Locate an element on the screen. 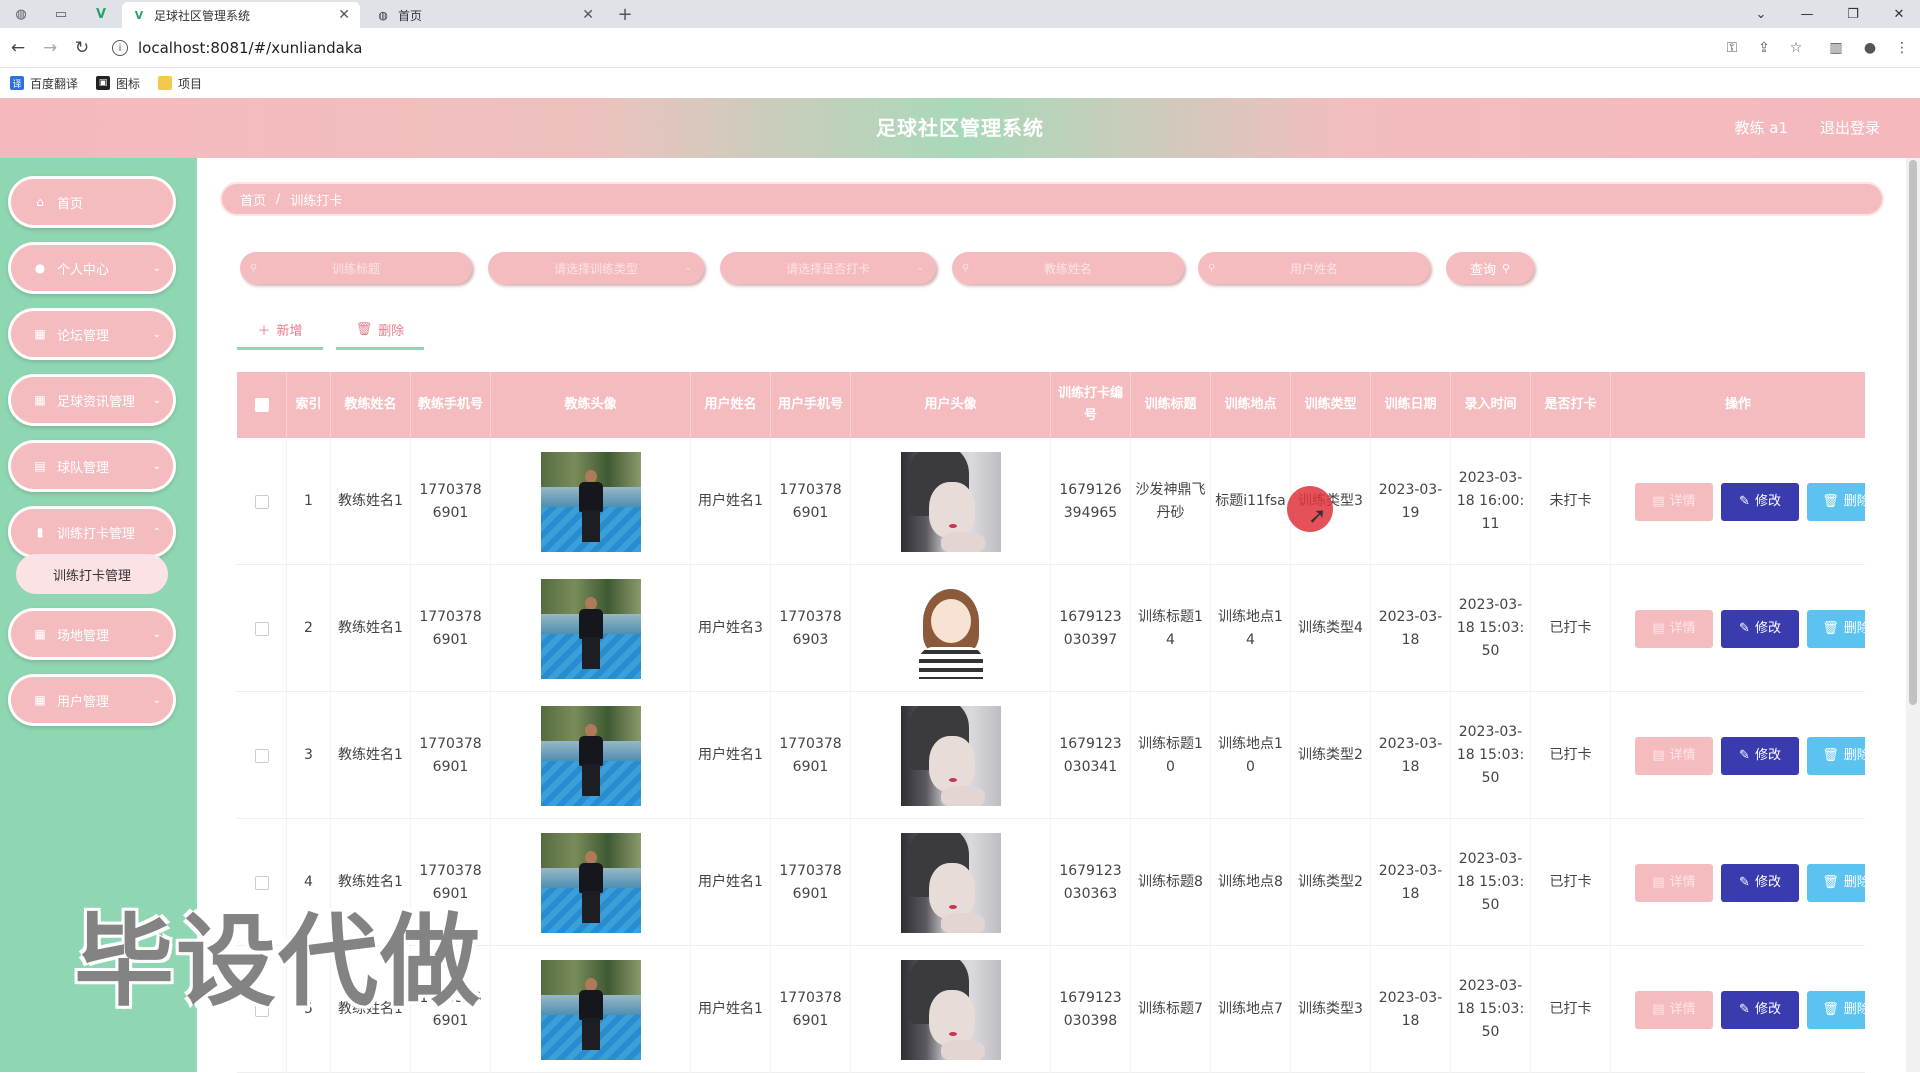  bookmark-baidu-translate: 译 百度翻译 is located at coordinates (44, 83).